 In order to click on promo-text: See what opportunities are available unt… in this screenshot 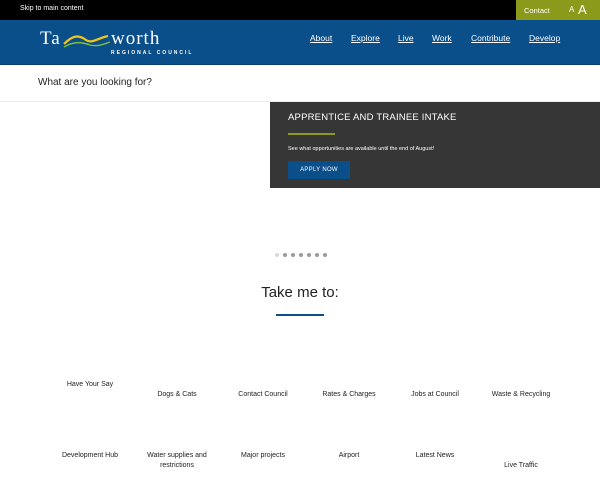, I will do `click(361, 149)`.